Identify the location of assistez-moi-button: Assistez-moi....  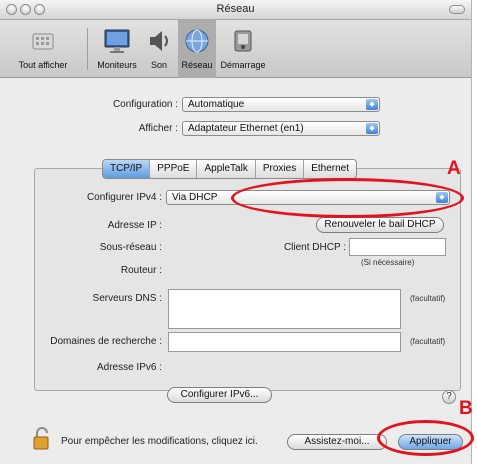
(337, 442).